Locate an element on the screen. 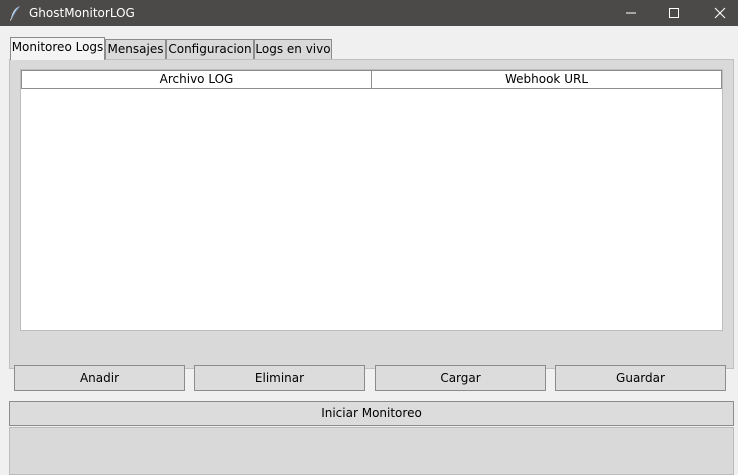  column-header-webhook-url: Webhook URL is located at coordinates (546, 79).